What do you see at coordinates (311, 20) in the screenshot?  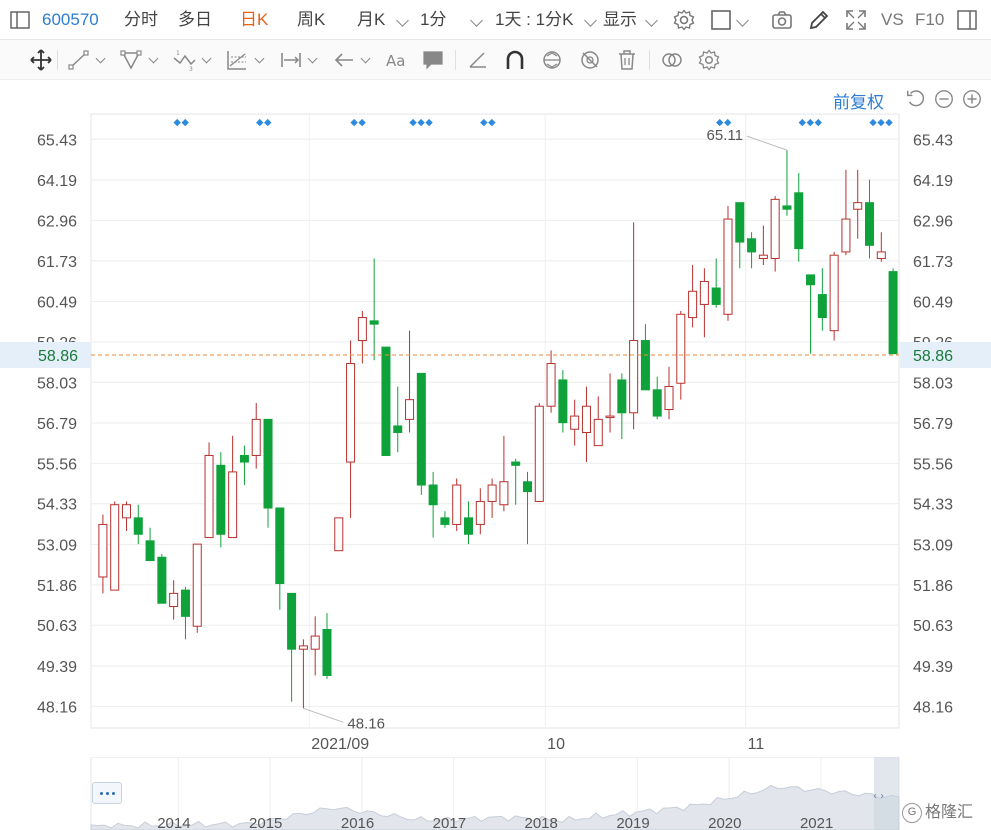 I see `tab-weekly-k: 周K` at bounding box center [311, 20].